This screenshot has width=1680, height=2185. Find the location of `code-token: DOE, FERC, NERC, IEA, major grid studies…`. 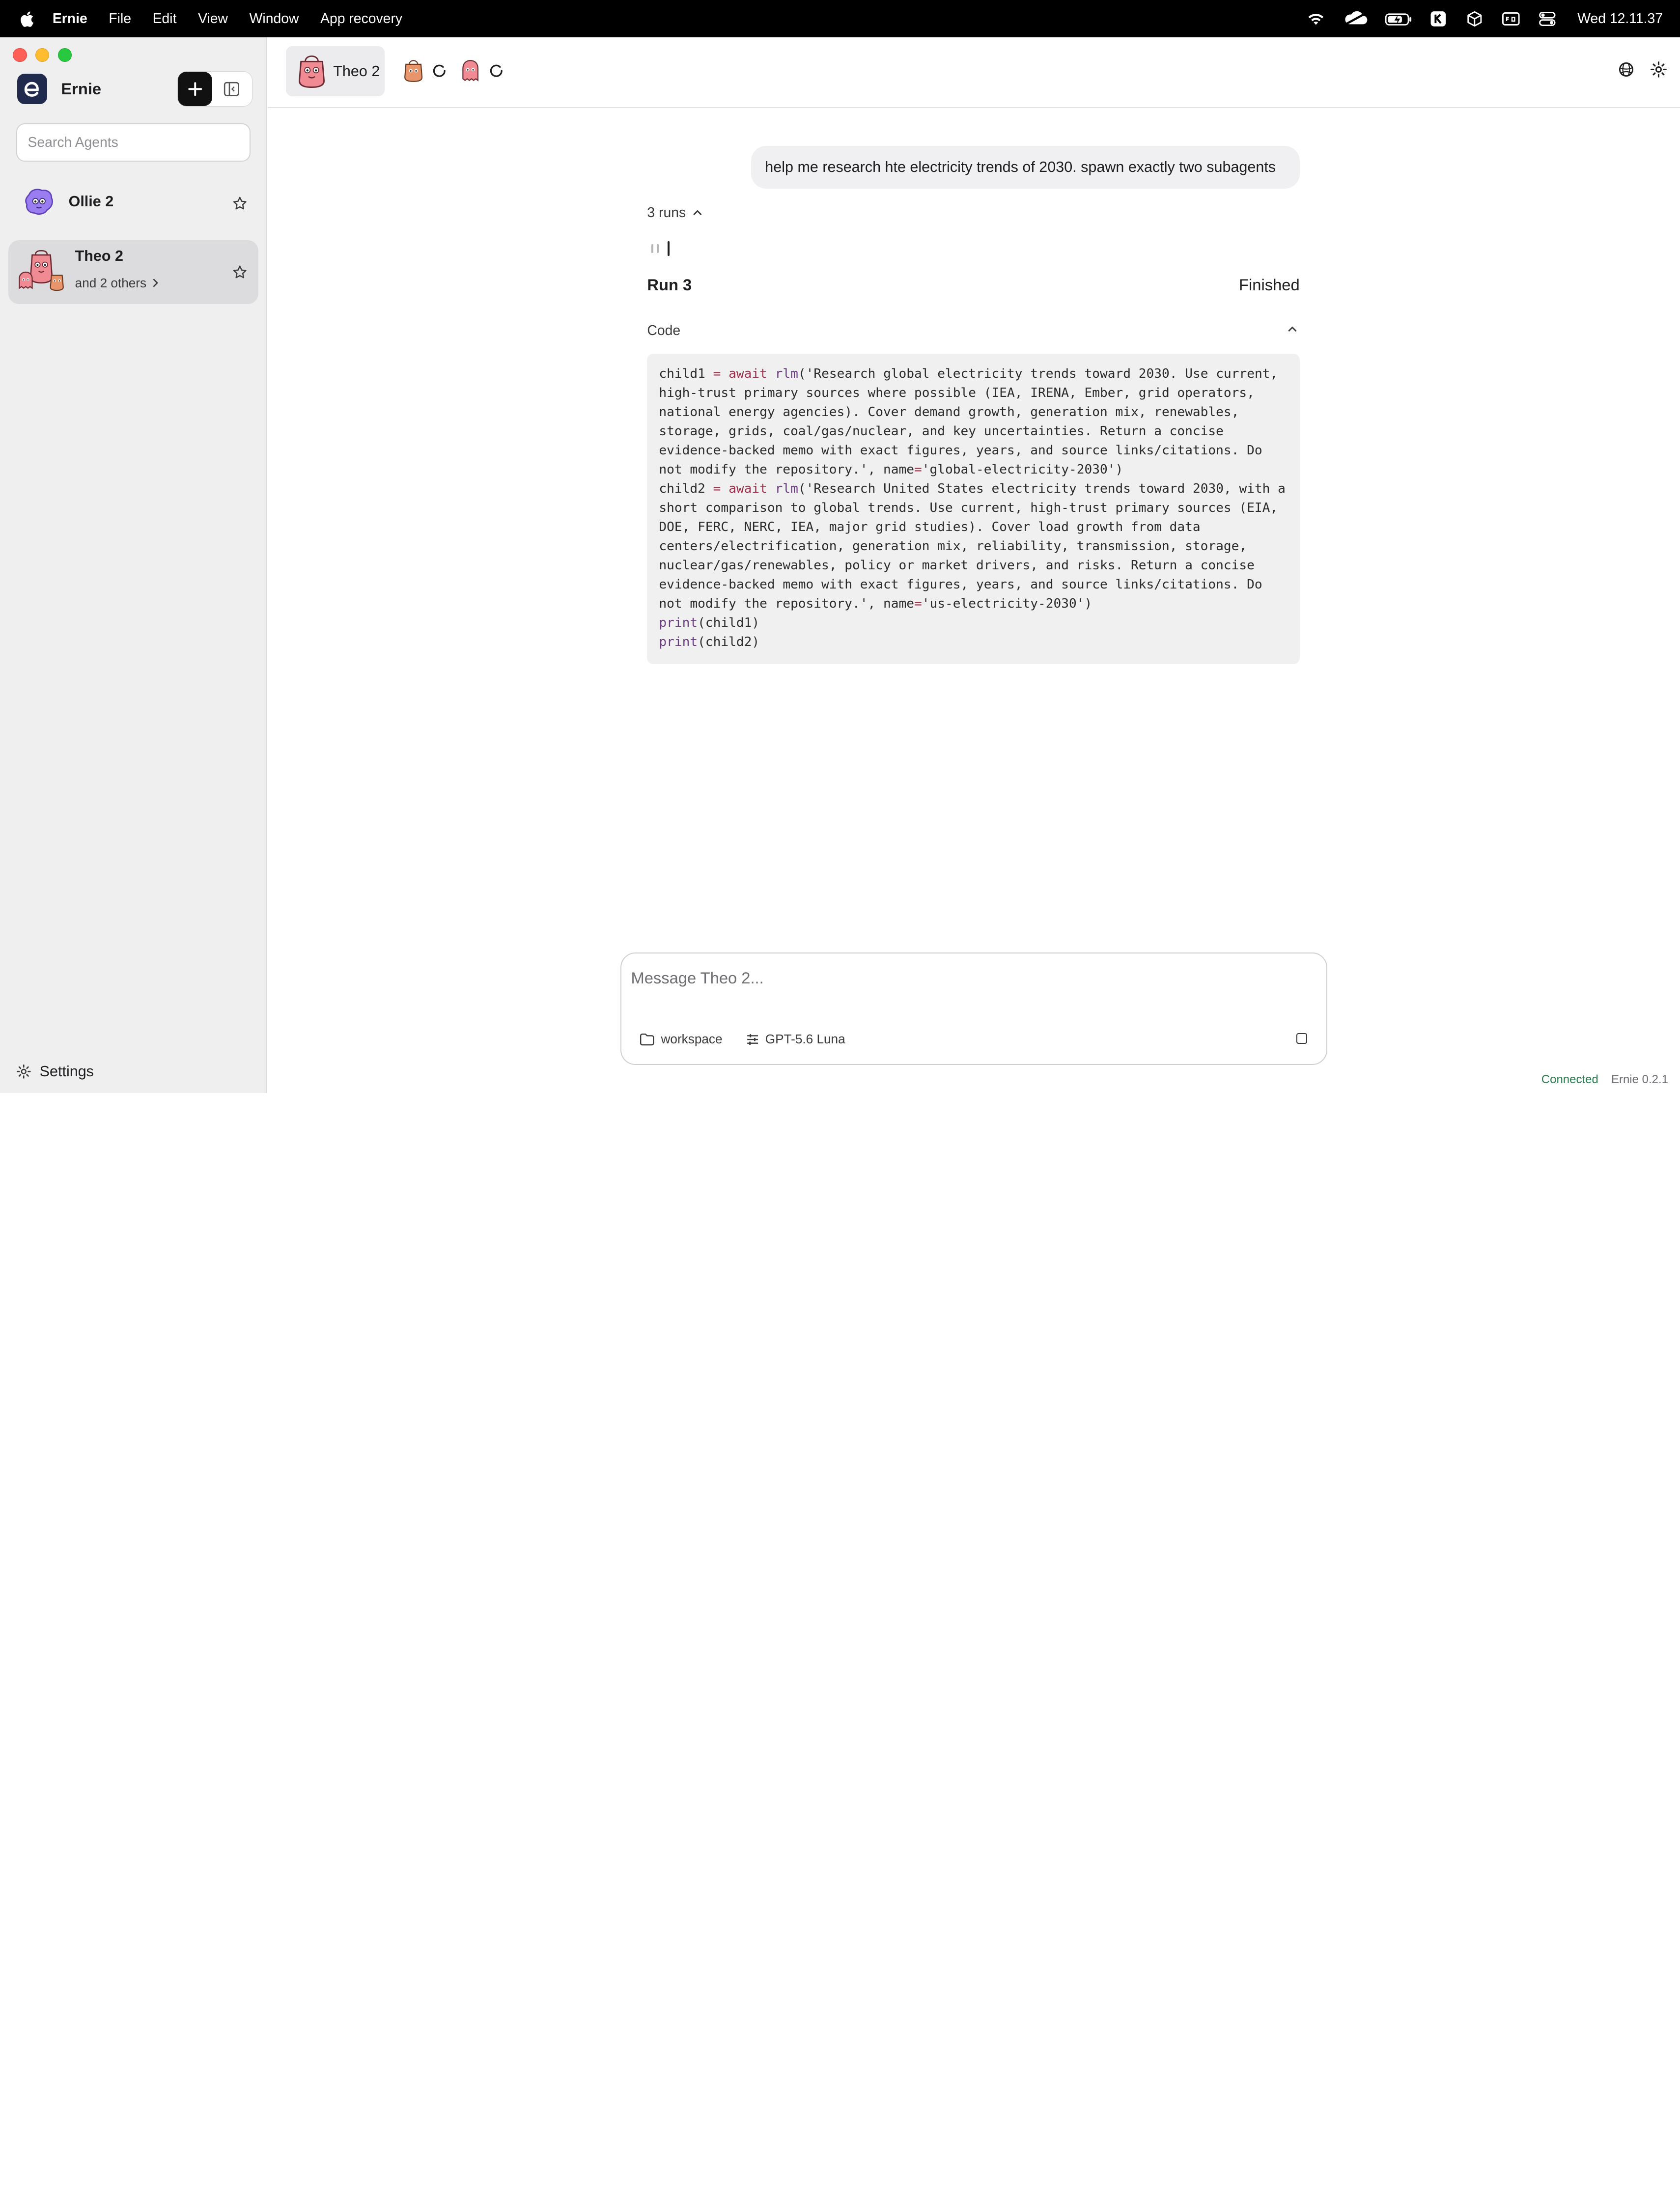

code-token: DOE, FERC, NERC, IEA, major grid studies… is located at coordinates (930, 526).